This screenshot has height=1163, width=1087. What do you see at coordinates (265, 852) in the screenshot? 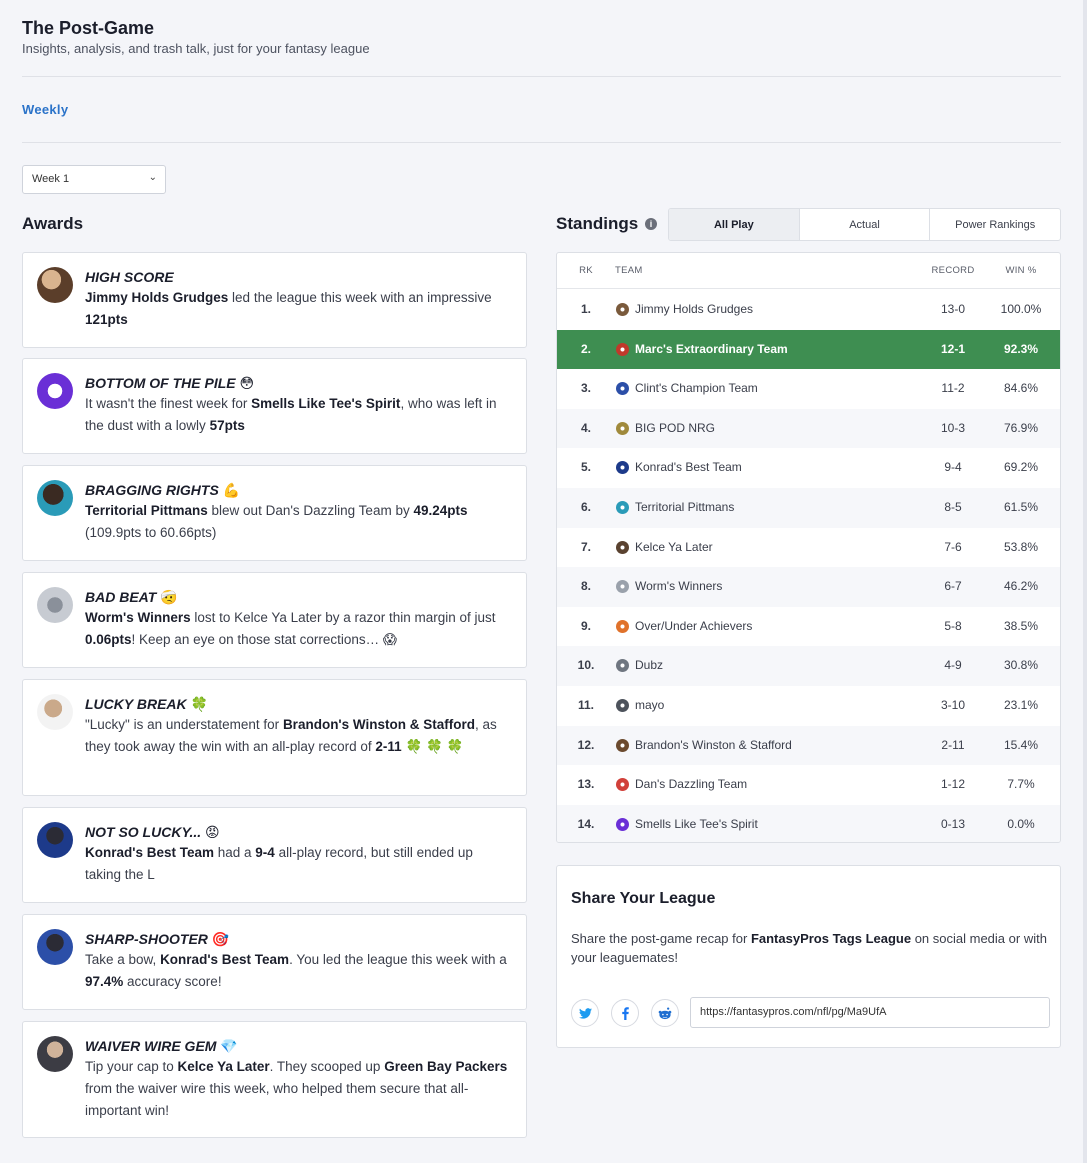
I see `award-highlight: 9-4` at bounding box center [265, 852].